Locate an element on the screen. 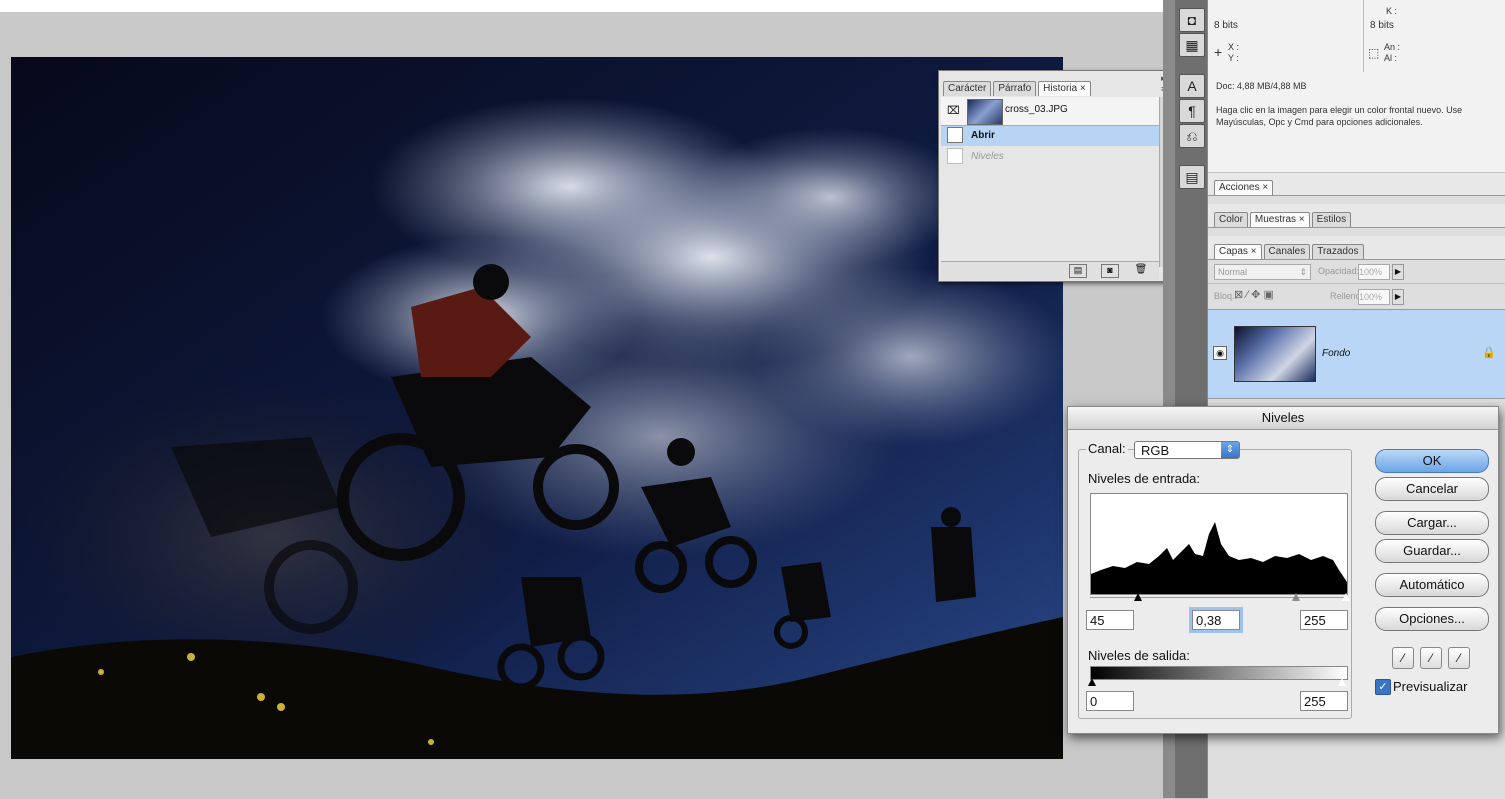  output-levels-label: Niveles de salida: is located at coordinates (1139, 655).